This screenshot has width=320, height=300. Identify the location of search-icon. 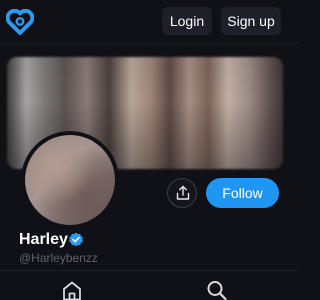
(217, 290).